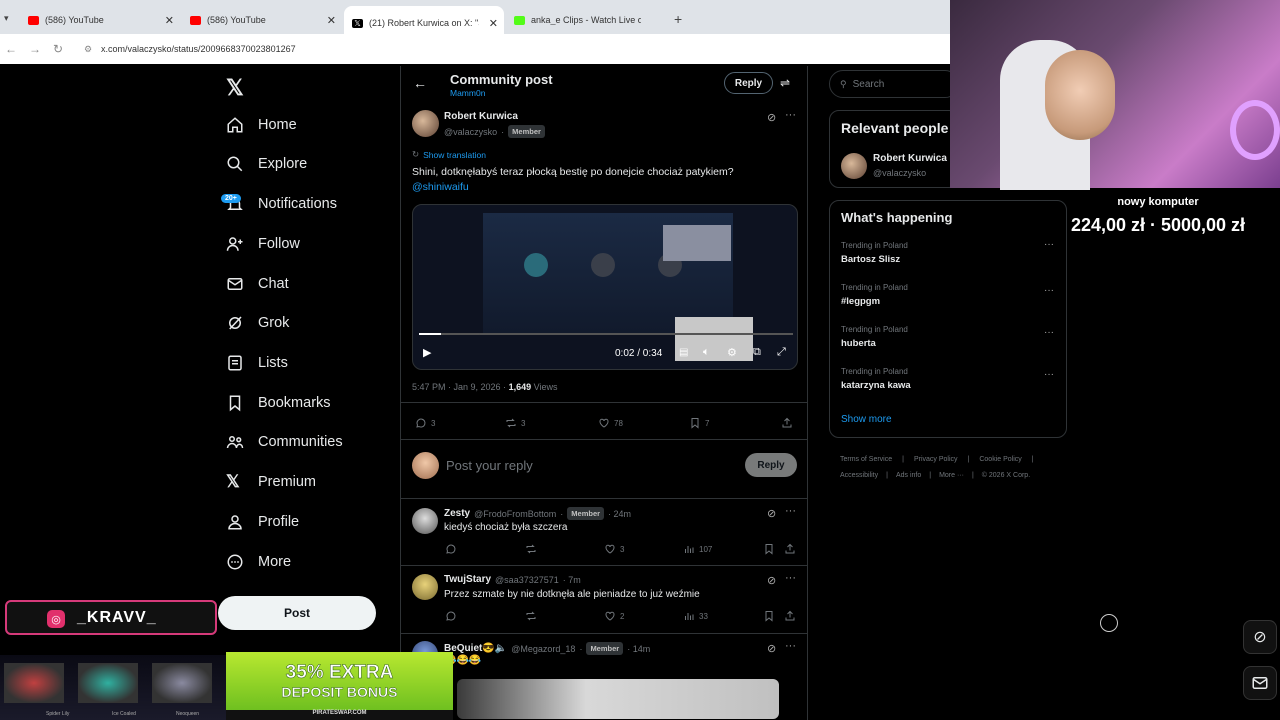 This screenshot has width=1280, height=720. I want to click on nav-lists: Lists, so click(257, 363).